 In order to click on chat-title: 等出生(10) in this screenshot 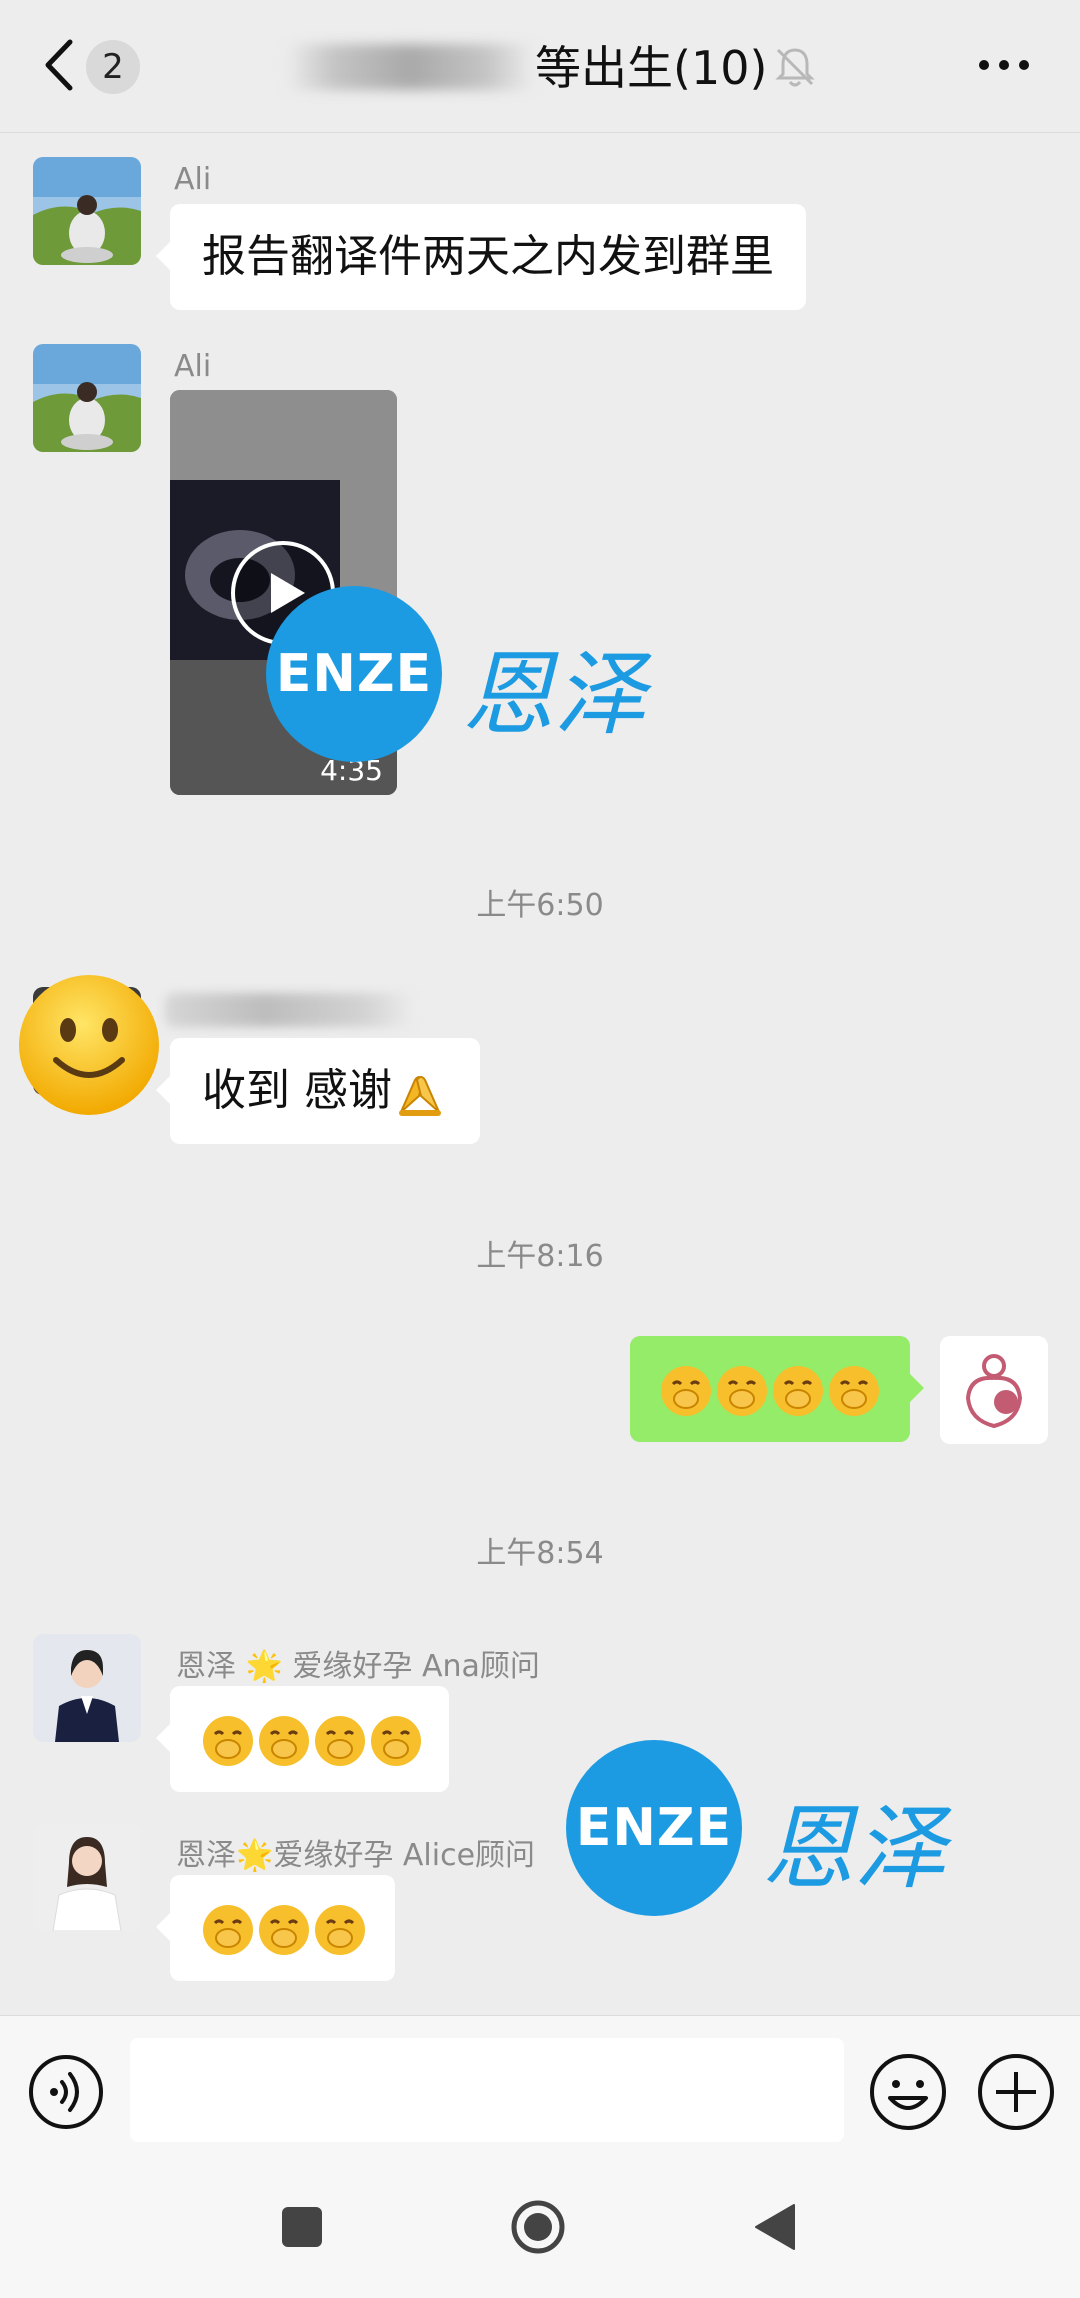, I will do `click(651, 68)`.